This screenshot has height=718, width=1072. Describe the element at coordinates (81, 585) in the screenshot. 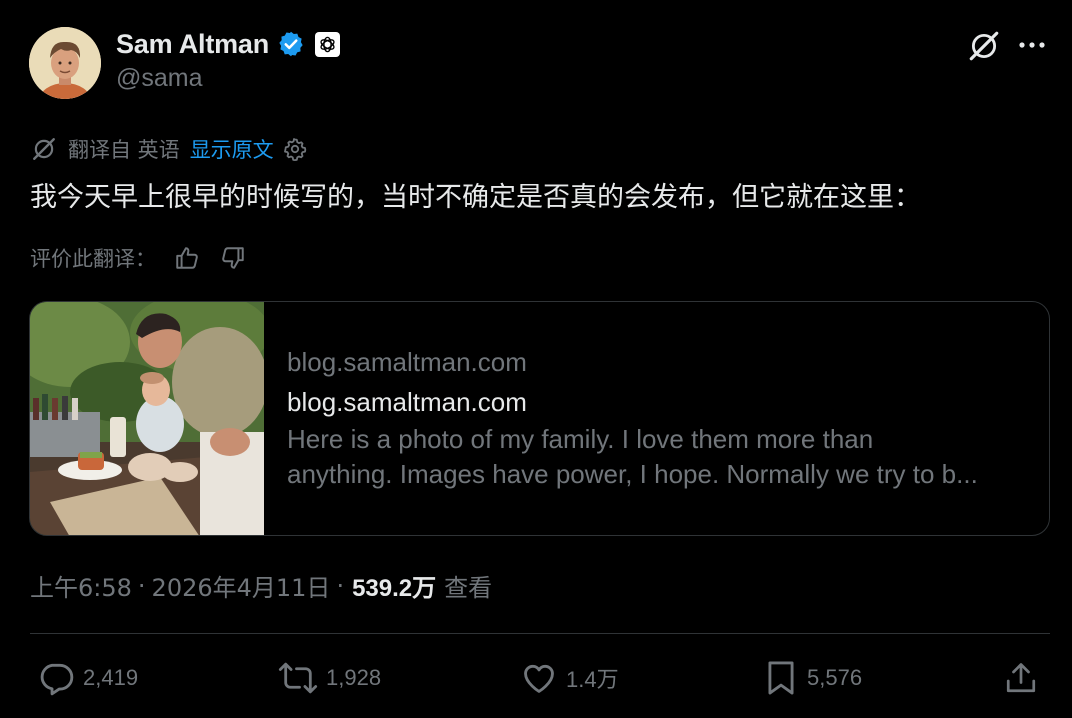

I see `tweet-time: 上午6:58` at that location.